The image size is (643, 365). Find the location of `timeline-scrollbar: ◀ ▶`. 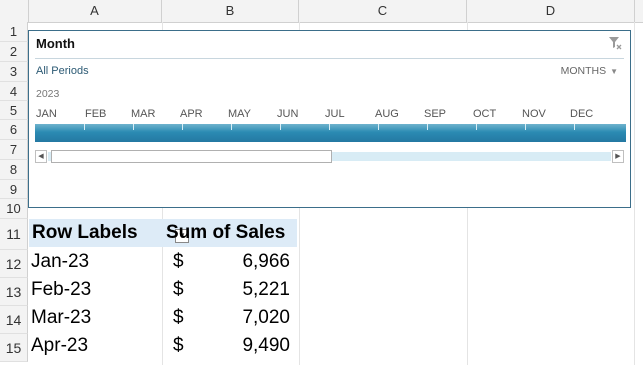

timeline-scrollbar: ◀ ▶ is located at coordinates (329, 156).